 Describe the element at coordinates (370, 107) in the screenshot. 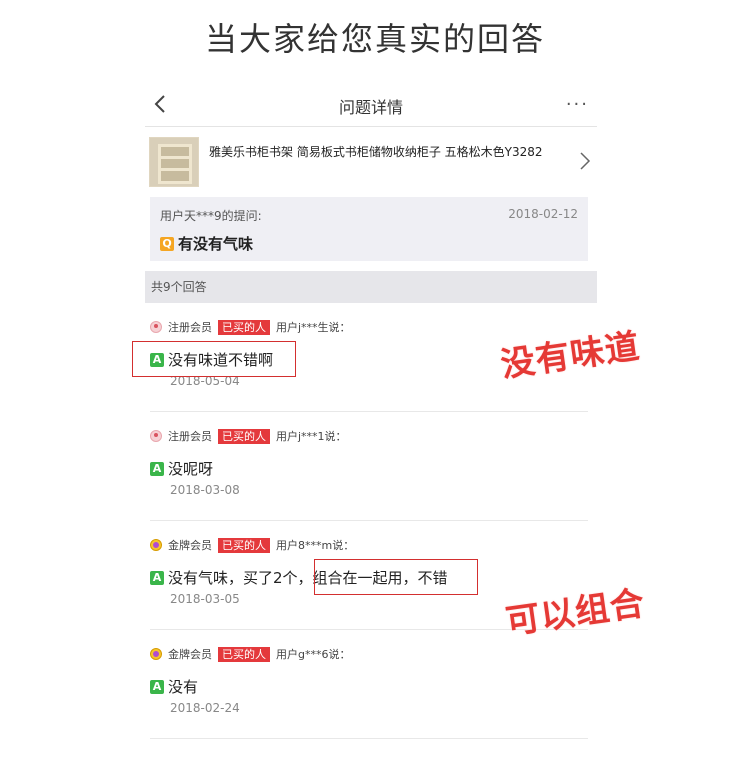

I see `page-title: 问题详情` at that location.